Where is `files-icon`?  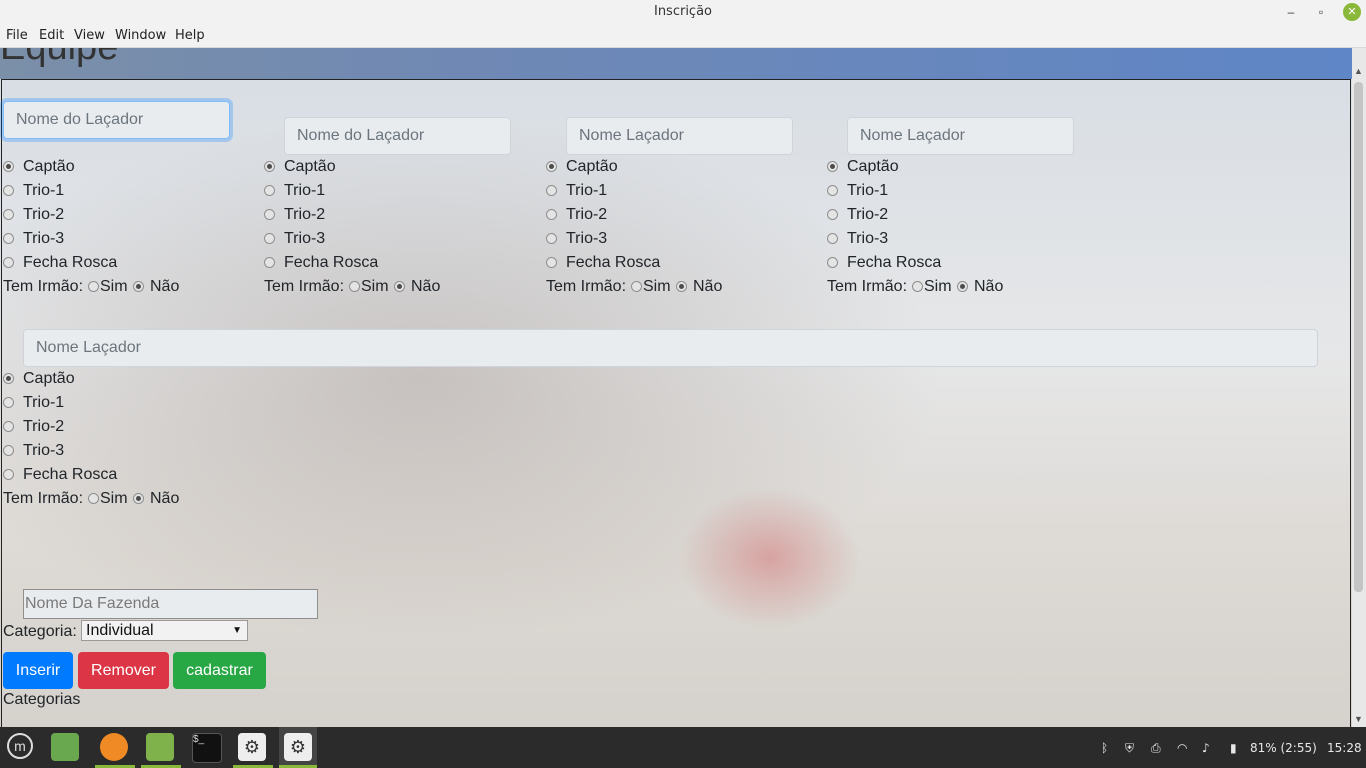
files-icon is located at coordinates (65, 747).